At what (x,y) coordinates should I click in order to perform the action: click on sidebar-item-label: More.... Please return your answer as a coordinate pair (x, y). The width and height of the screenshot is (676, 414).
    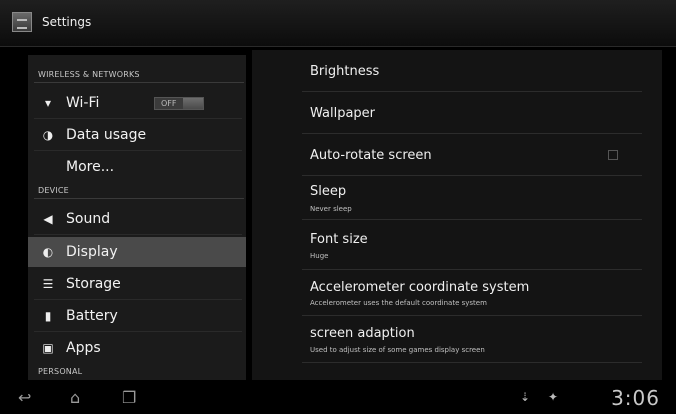
    Looking at the image, I should click on (90, 167).